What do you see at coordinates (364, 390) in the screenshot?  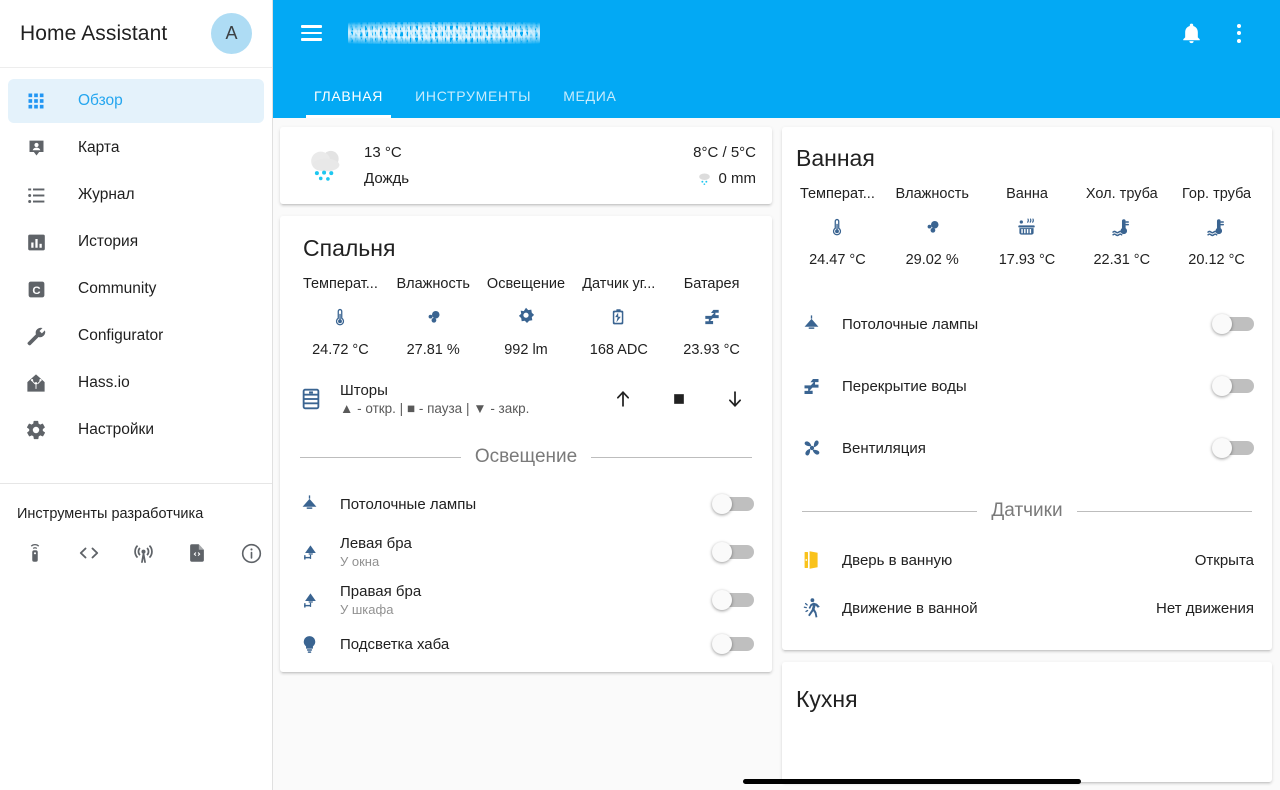 I see `cover-name: Шторы` at bounding box center [364, 390].